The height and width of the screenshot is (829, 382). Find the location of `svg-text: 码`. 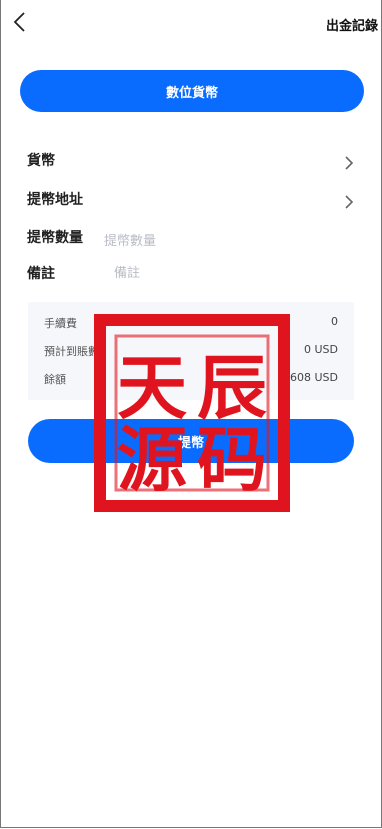

svg-text: 码 is located at coordinates (232, 459).